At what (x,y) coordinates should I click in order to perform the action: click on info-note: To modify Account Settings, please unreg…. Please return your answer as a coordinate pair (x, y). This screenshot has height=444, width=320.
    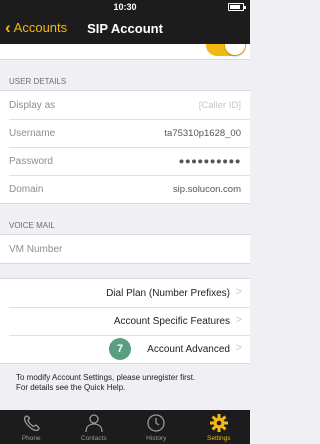
    Looking at the image, I should click on (125, 378).